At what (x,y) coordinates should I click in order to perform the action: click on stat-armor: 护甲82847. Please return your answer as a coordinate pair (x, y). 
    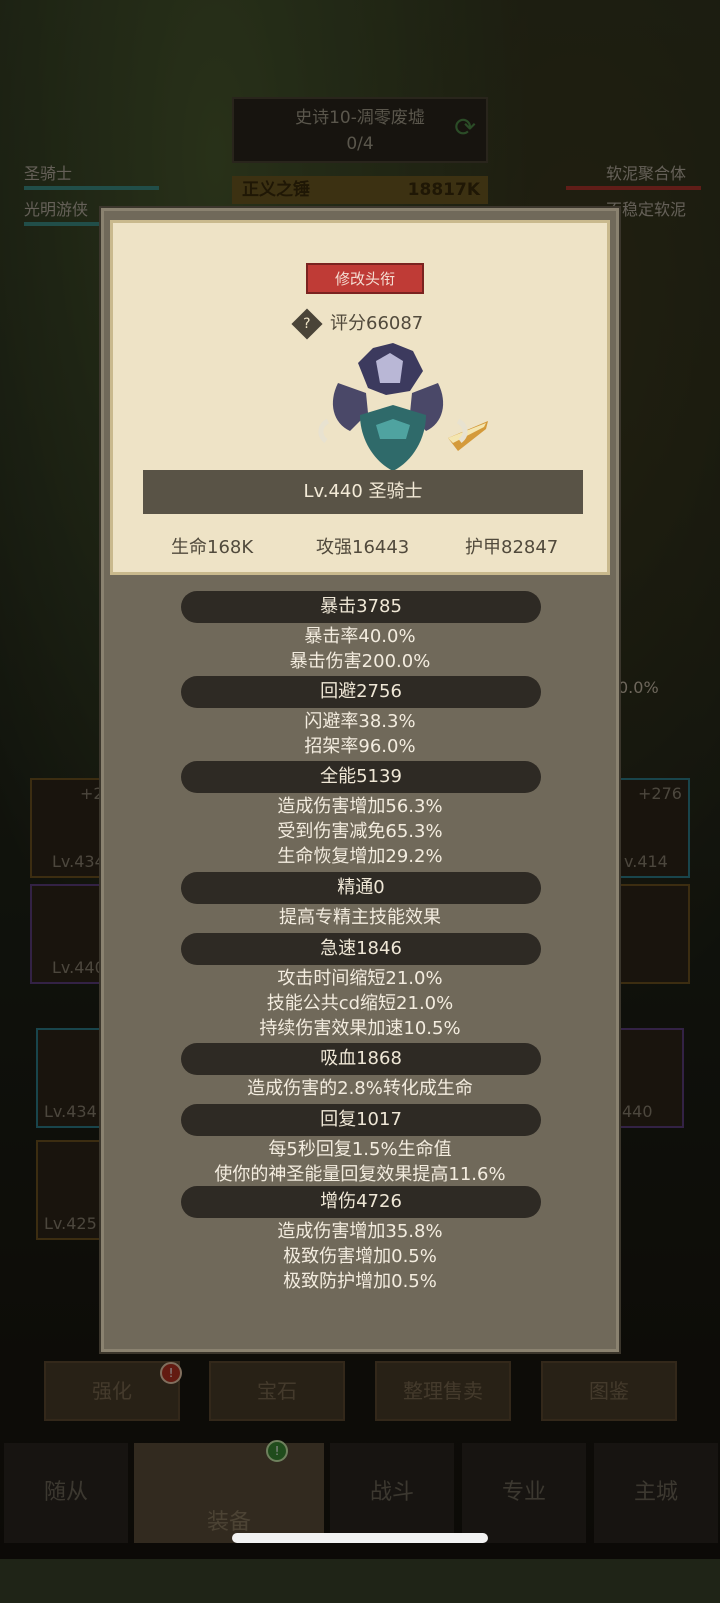
    Looking at the image, I should click on (512, 547).